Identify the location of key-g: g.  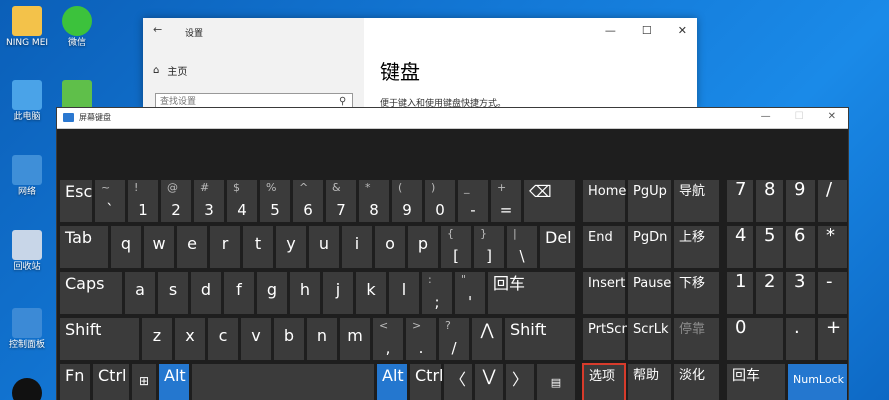
(272, 293).